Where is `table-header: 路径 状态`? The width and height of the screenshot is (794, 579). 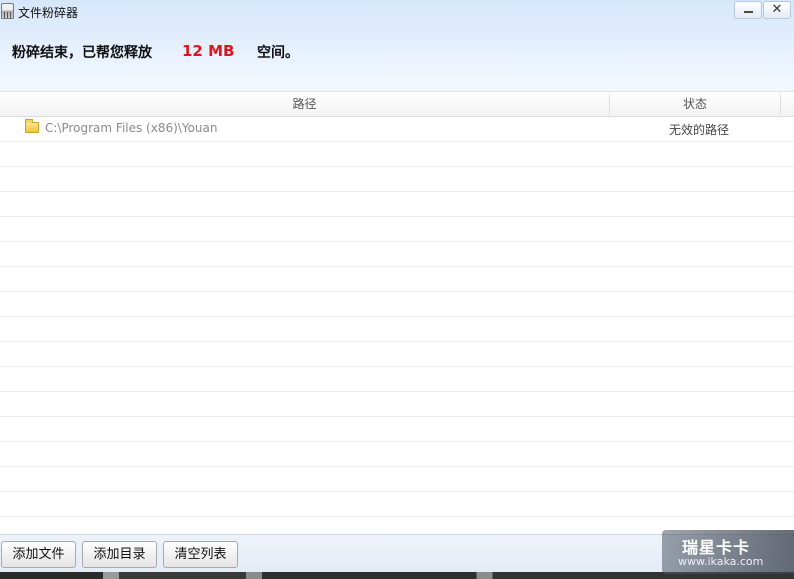
table-header: 路径 状态 is located at coordinates (397, 104).